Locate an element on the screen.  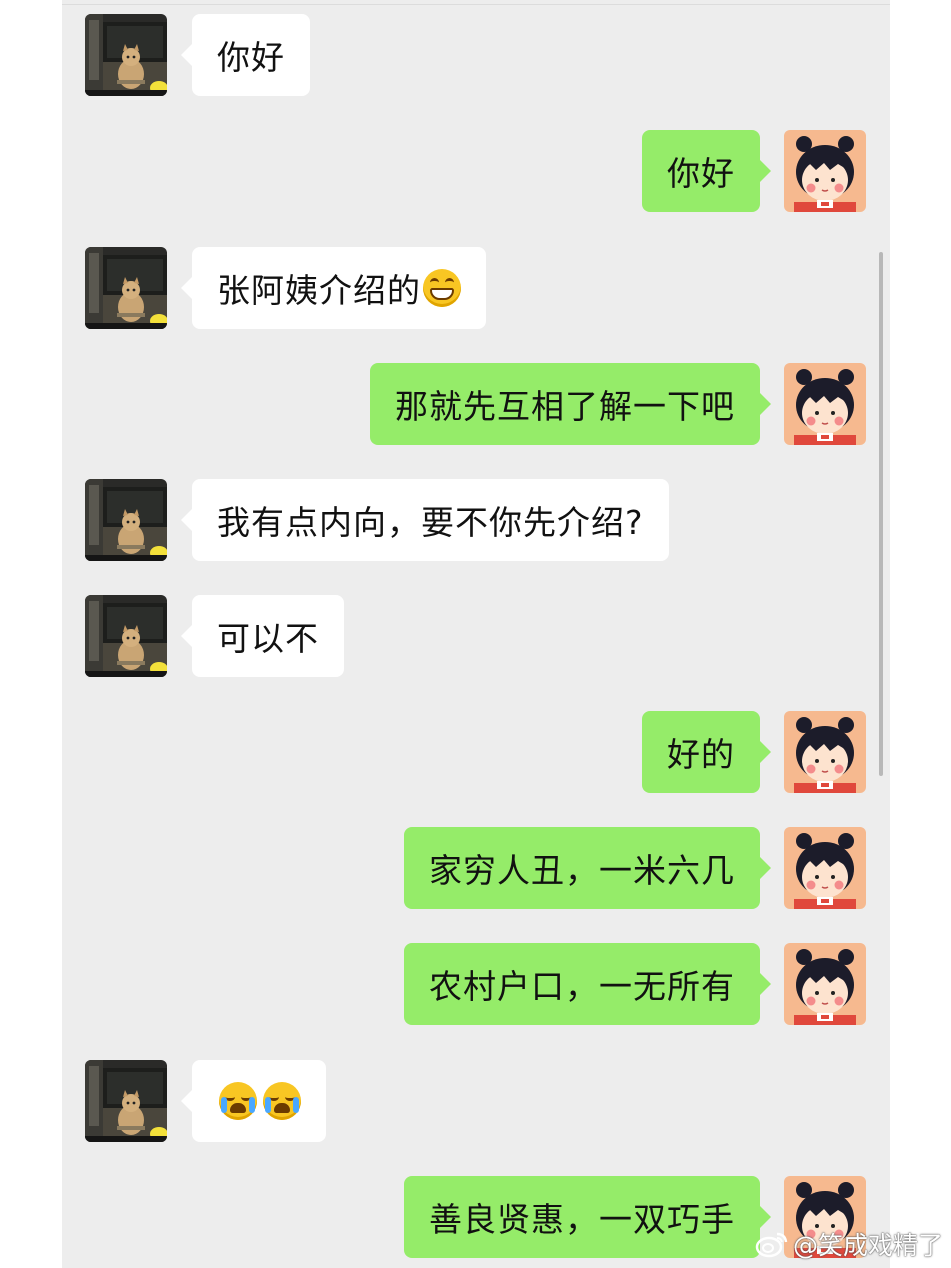
message-bubble-sent: 善良贤惠，一双巧手 is located at coordinates (587, 1217).